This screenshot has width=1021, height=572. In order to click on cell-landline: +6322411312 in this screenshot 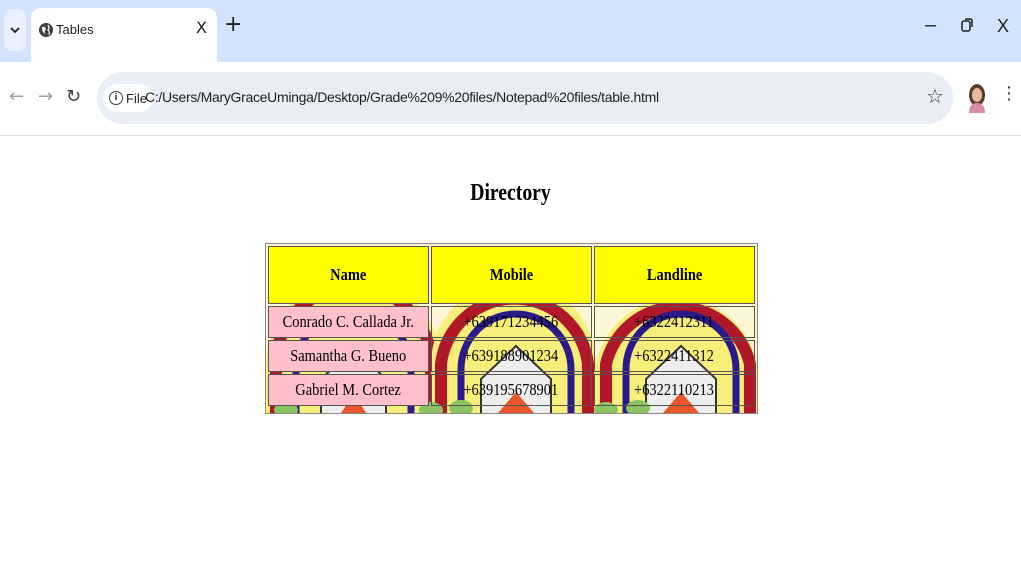, I will do `click(674, 356)`.